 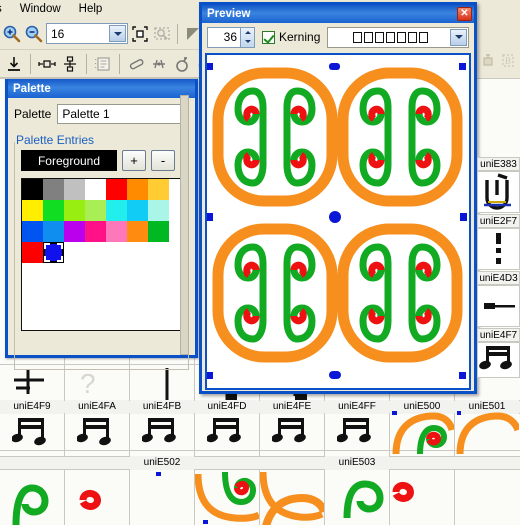 I want to click on preview-toolbar: 36 Kerning, so click(x=338, y=37).